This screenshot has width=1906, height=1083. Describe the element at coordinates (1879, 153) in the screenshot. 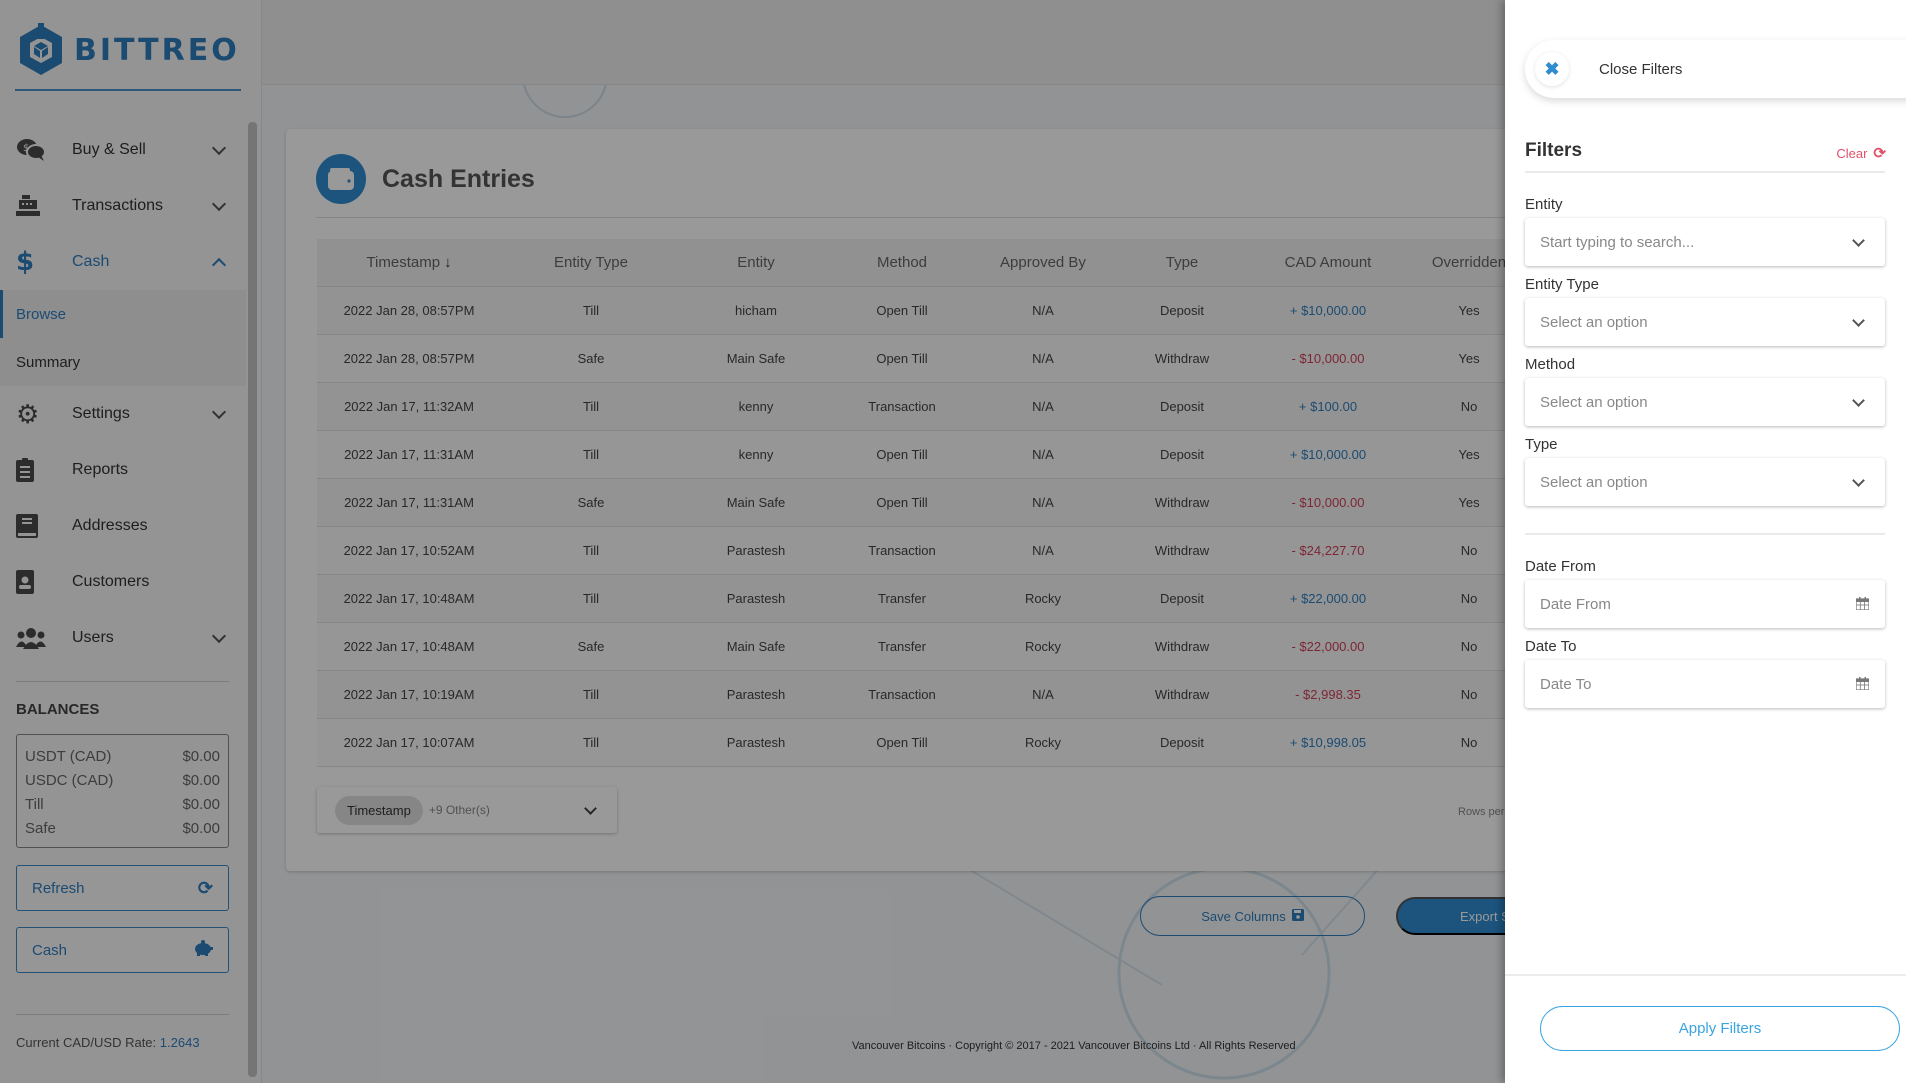

I see `sync-icon: ⟳` at that location.